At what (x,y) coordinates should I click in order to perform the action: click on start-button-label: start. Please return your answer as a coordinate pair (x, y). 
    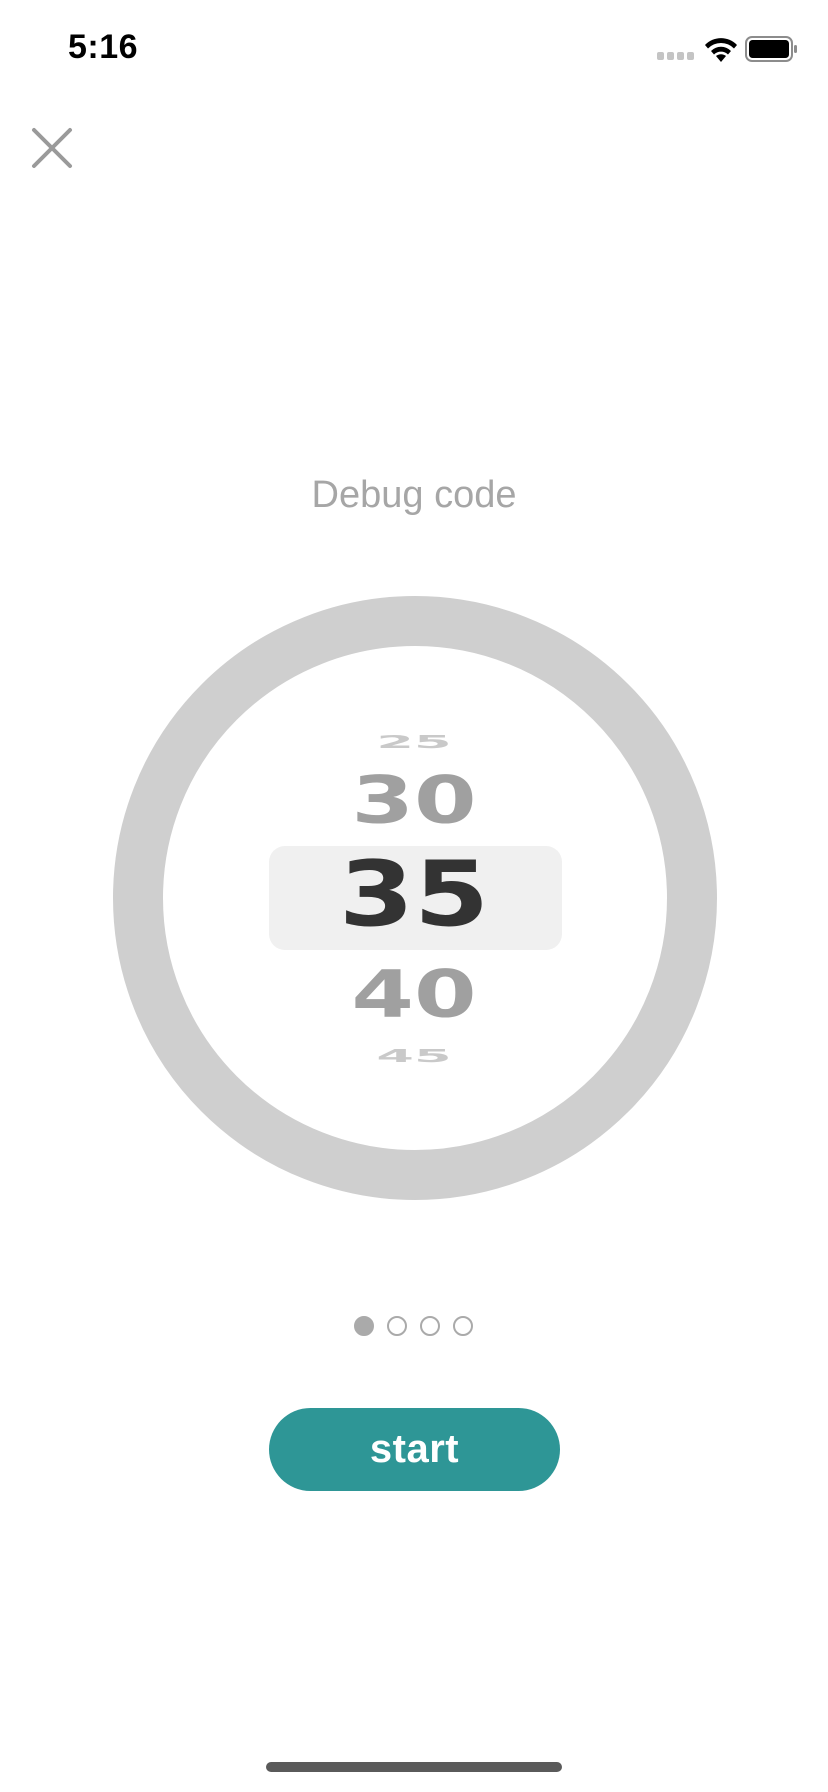
    Looking at the image, I should click on (414, 1449).